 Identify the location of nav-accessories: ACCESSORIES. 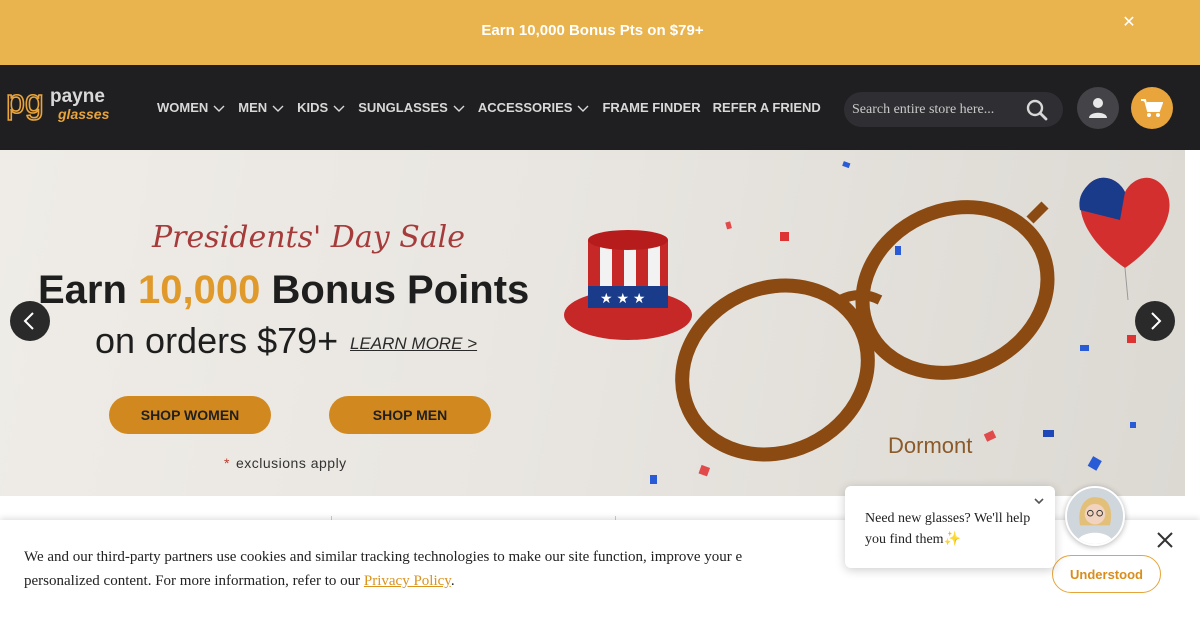
(534, 107).